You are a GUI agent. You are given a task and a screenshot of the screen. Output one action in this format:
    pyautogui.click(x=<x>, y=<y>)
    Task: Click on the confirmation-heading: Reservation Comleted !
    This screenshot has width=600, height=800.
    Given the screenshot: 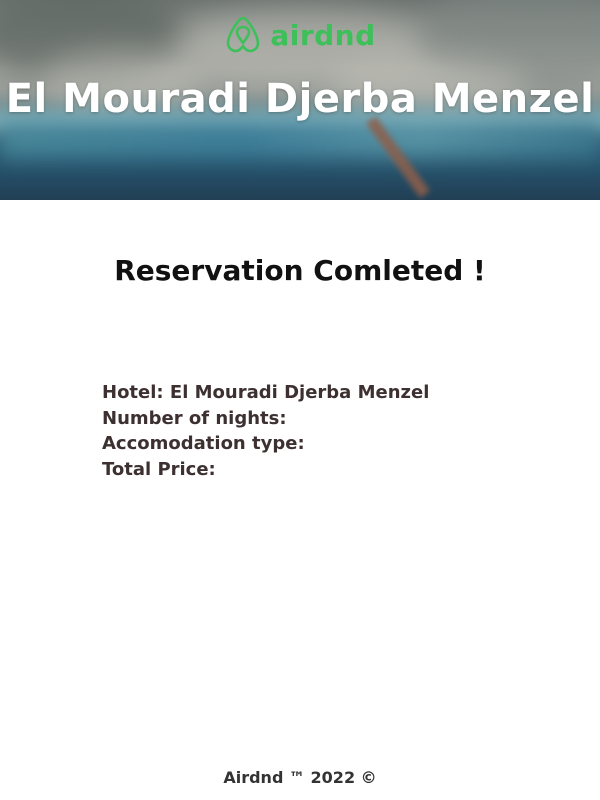 What is the action you would take?
    pyautogui.click(x=300, y=270)
    